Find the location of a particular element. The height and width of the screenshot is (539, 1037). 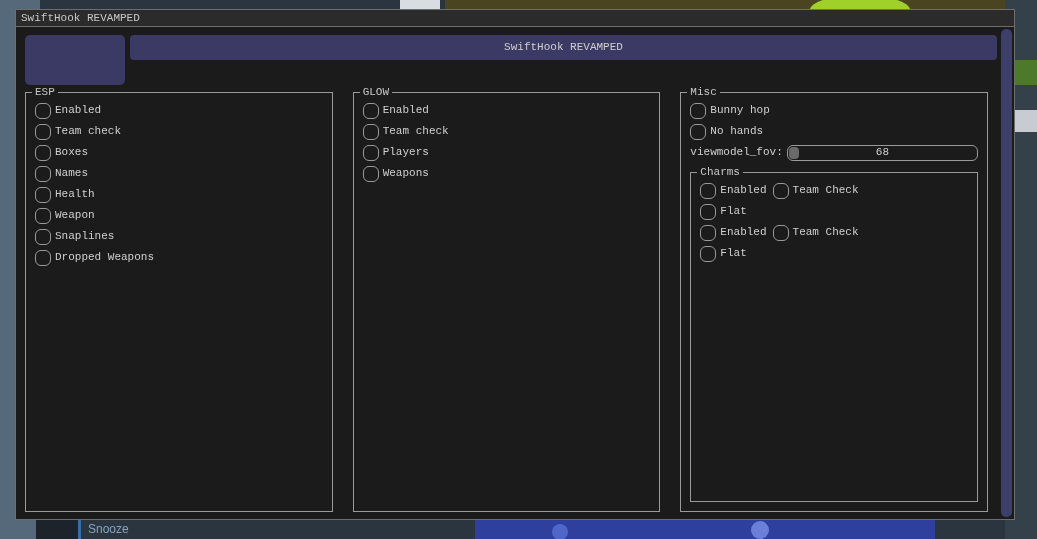

menu-item-label: Snooze is located at coordinates (108, 529).